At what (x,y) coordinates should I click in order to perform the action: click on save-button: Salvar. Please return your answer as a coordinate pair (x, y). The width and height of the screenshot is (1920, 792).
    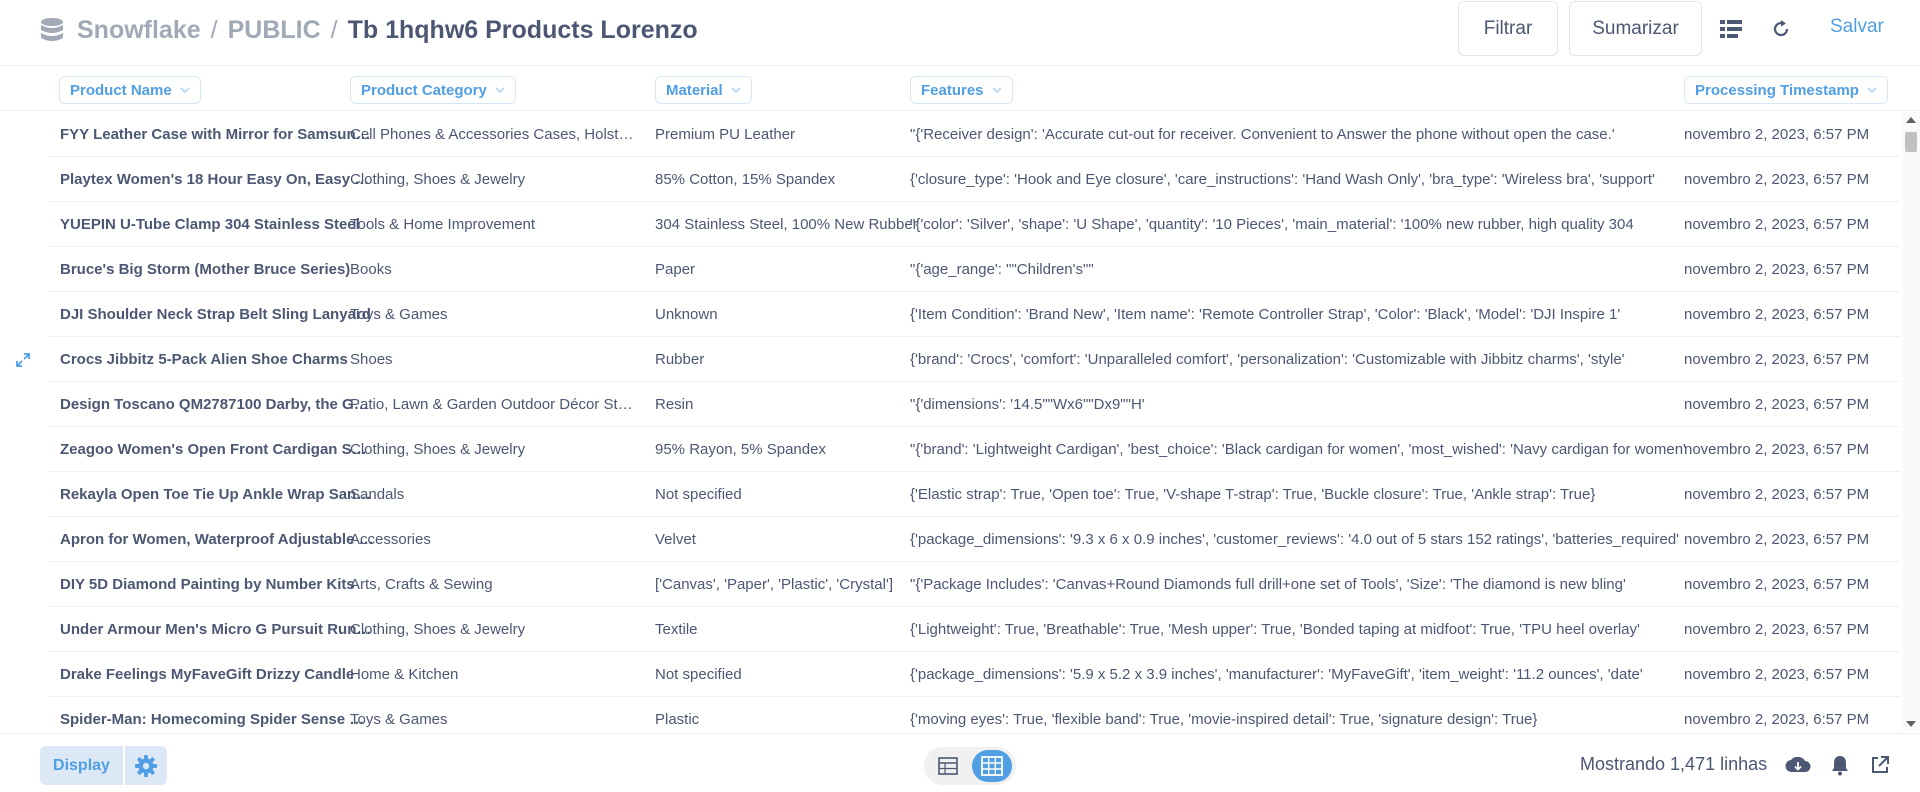
    Looking at the image, I should click on (1857, 27).